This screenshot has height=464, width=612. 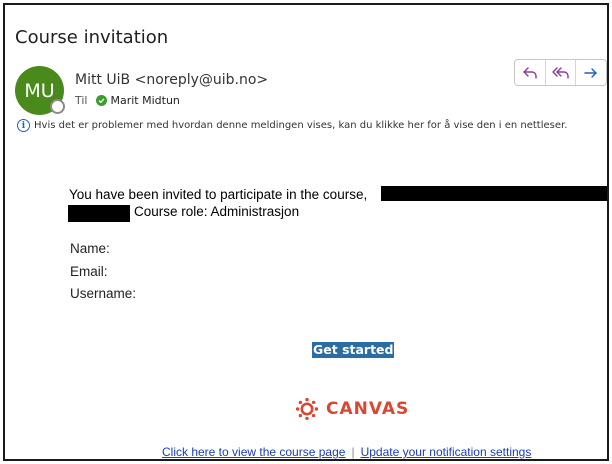 I want to click on reply-button, so click(x=530, y=72).